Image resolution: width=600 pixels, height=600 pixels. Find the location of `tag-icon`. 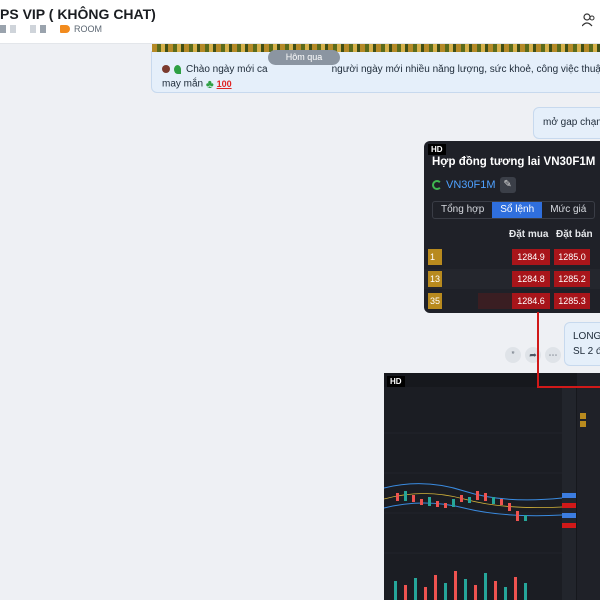

tag-icon is located at coordinates (65, 29).